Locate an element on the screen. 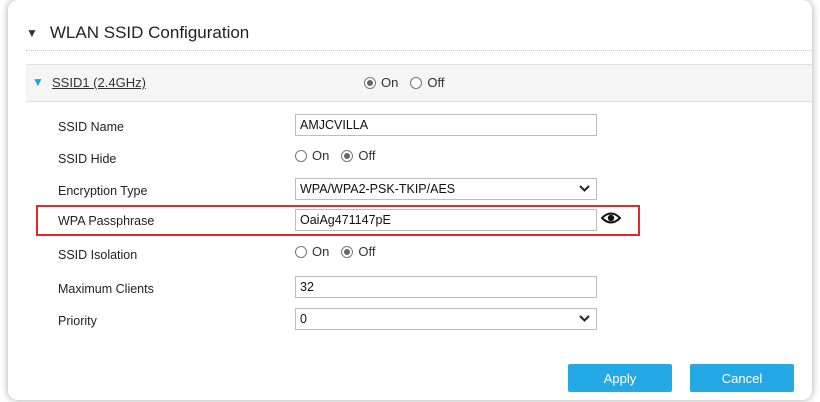 The width and height of the screenshot is (820, 402). ssid-isolation-radio-group: On Off is located at coordinates (341, 251).